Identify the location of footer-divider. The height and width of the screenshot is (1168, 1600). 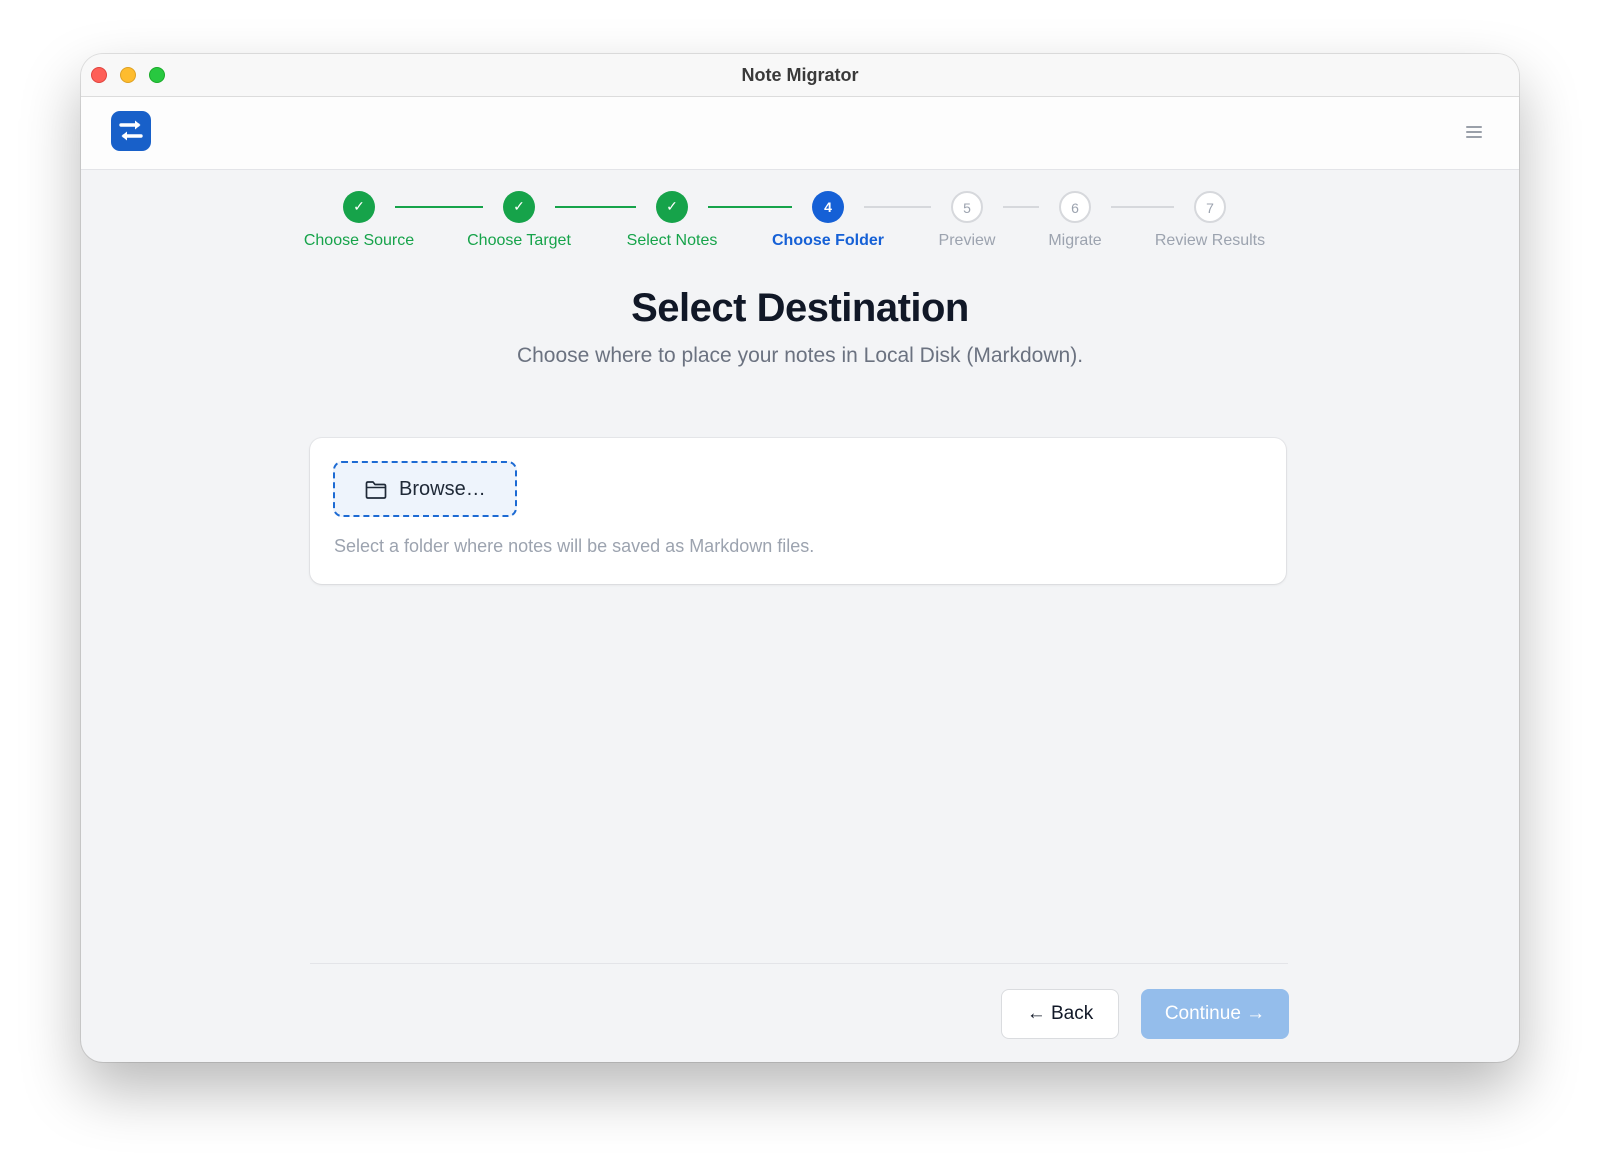
(799, 963).